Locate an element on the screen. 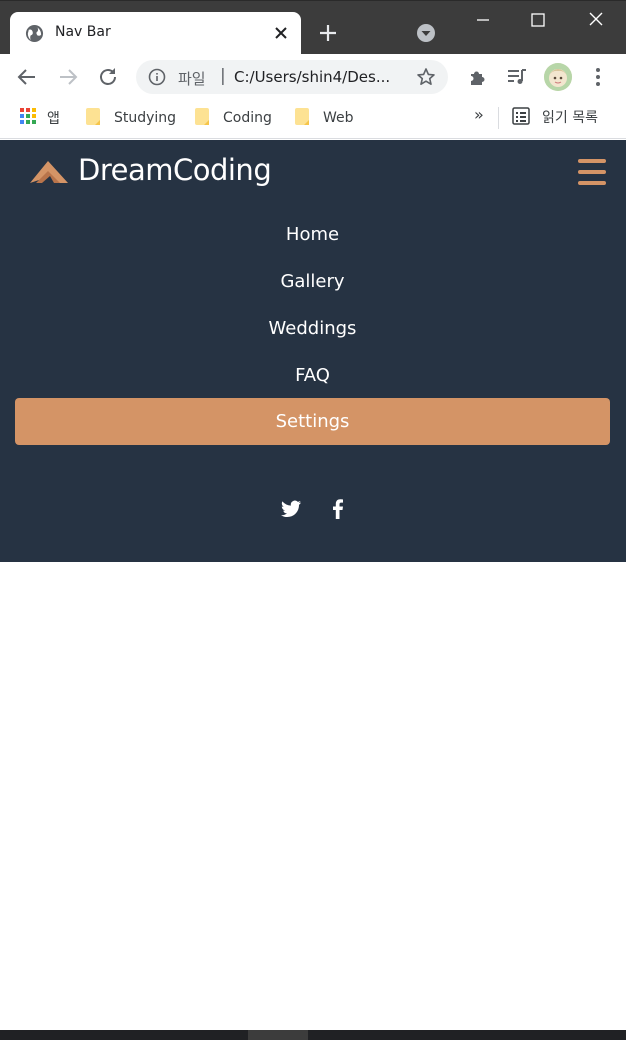  bookmark-folder-coding: Coding is located at coordinates (233, 118).